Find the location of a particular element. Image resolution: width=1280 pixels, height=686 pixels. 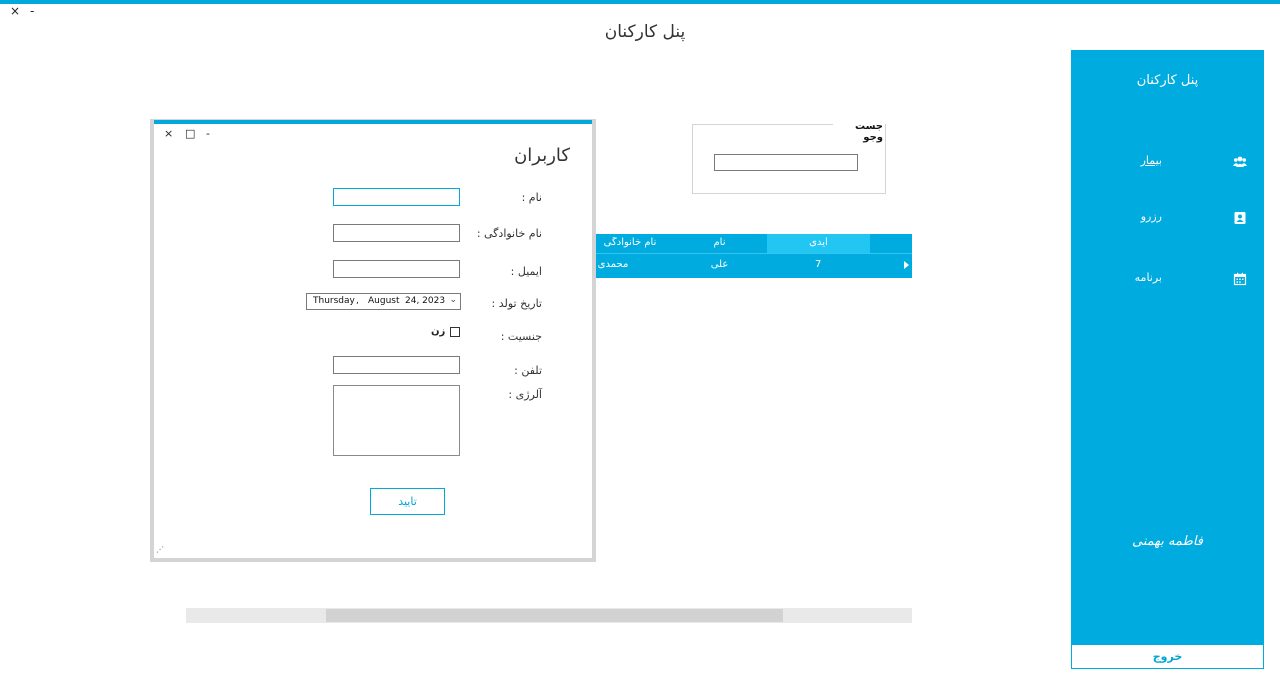

gender-female-checkbox is located at coordinates (455, 332).